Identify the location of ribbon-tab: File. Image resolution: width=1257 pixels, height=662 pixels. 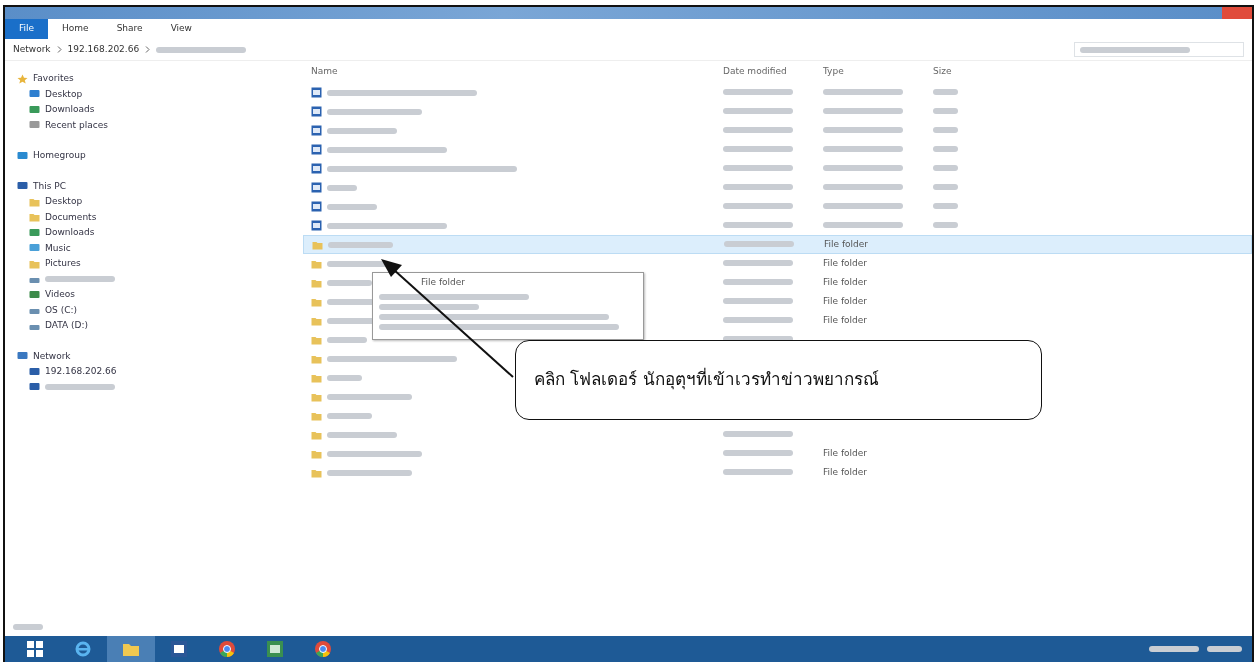
(27, 29).